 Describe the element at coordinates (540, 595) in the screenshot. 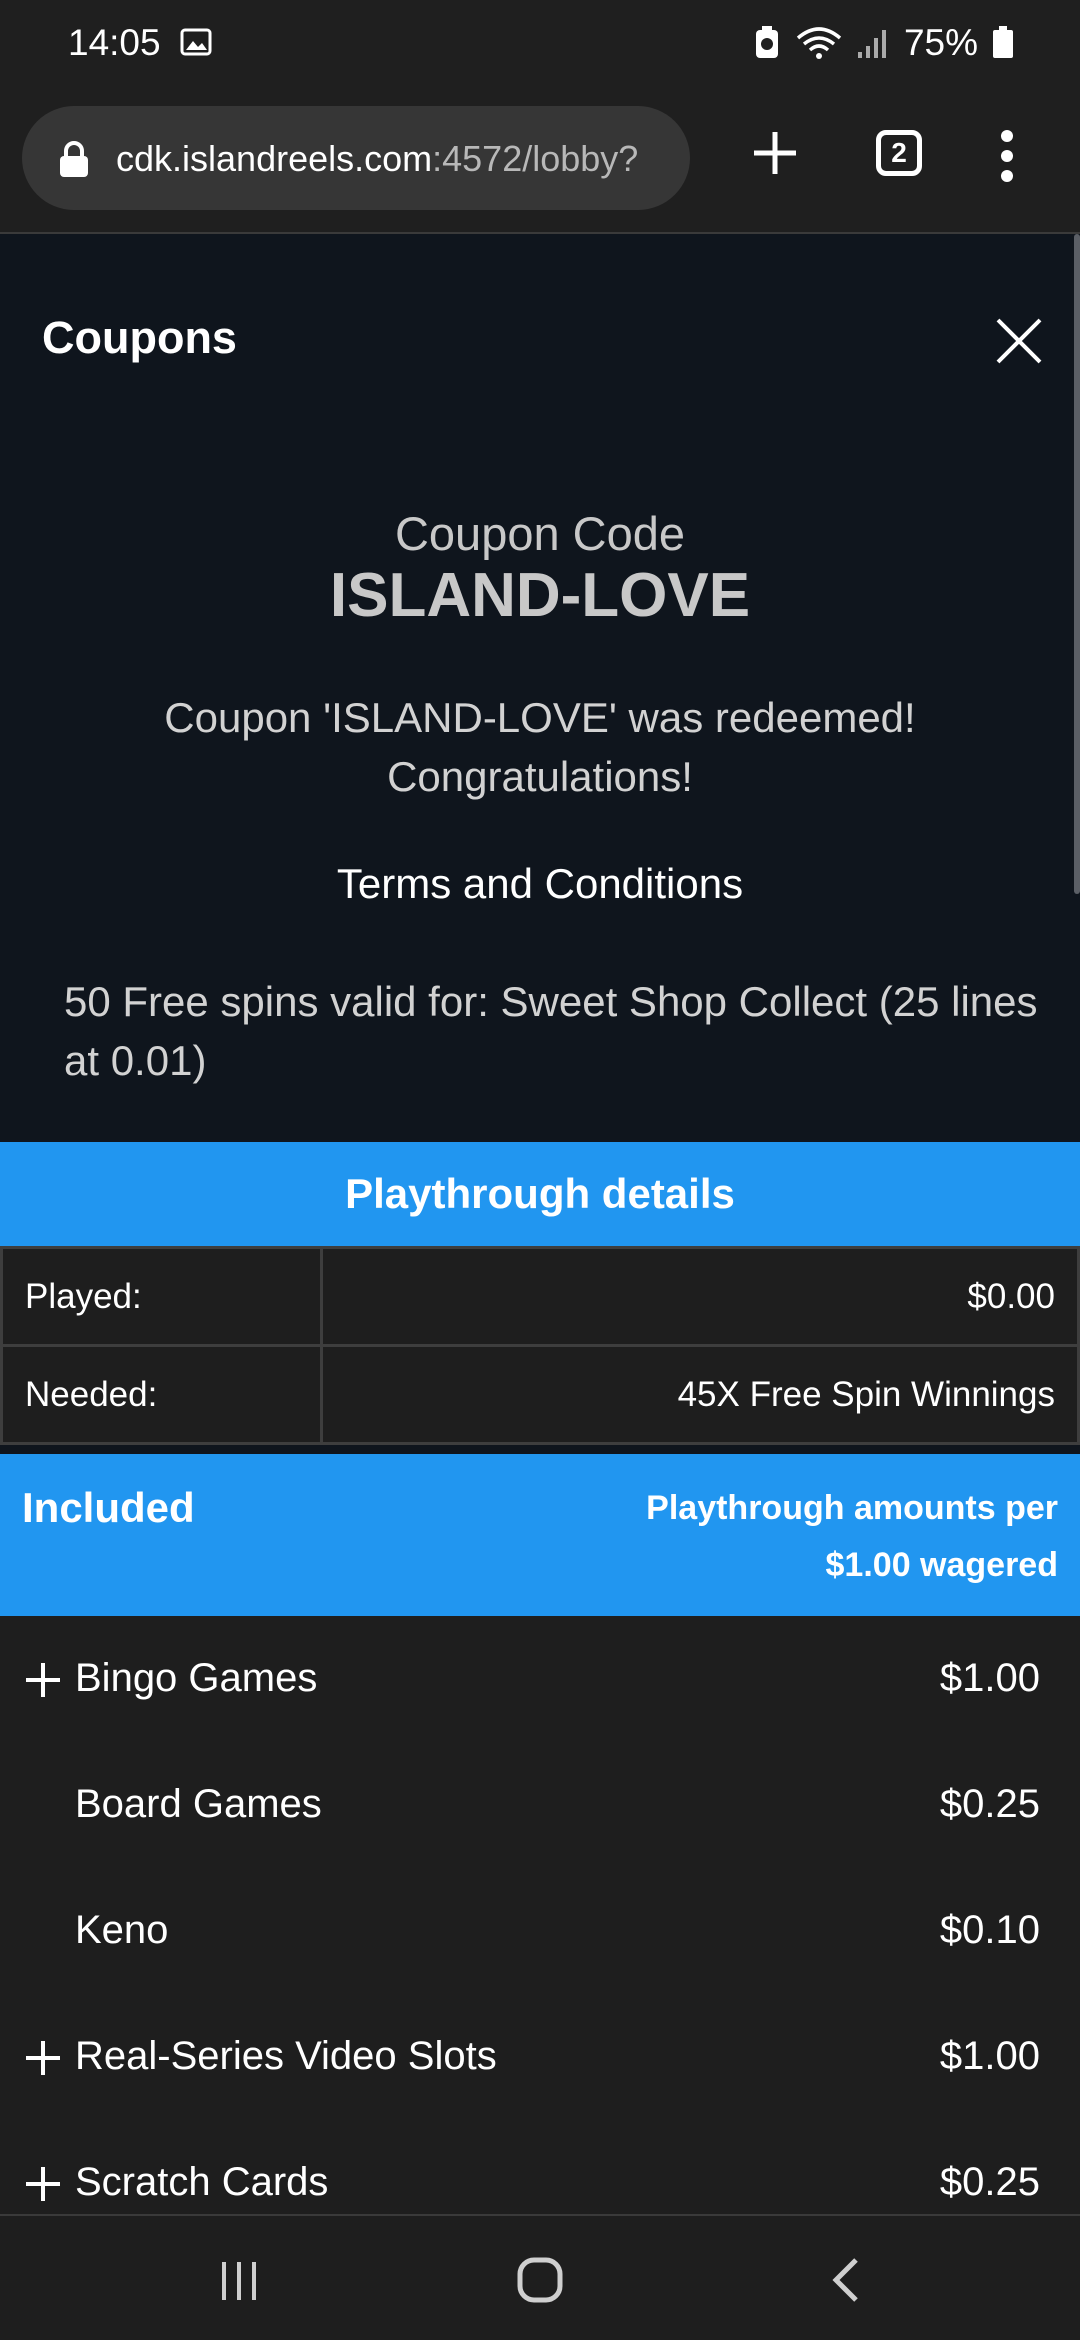

I see `coupon-code: ISLAND-LOVE` at that location.